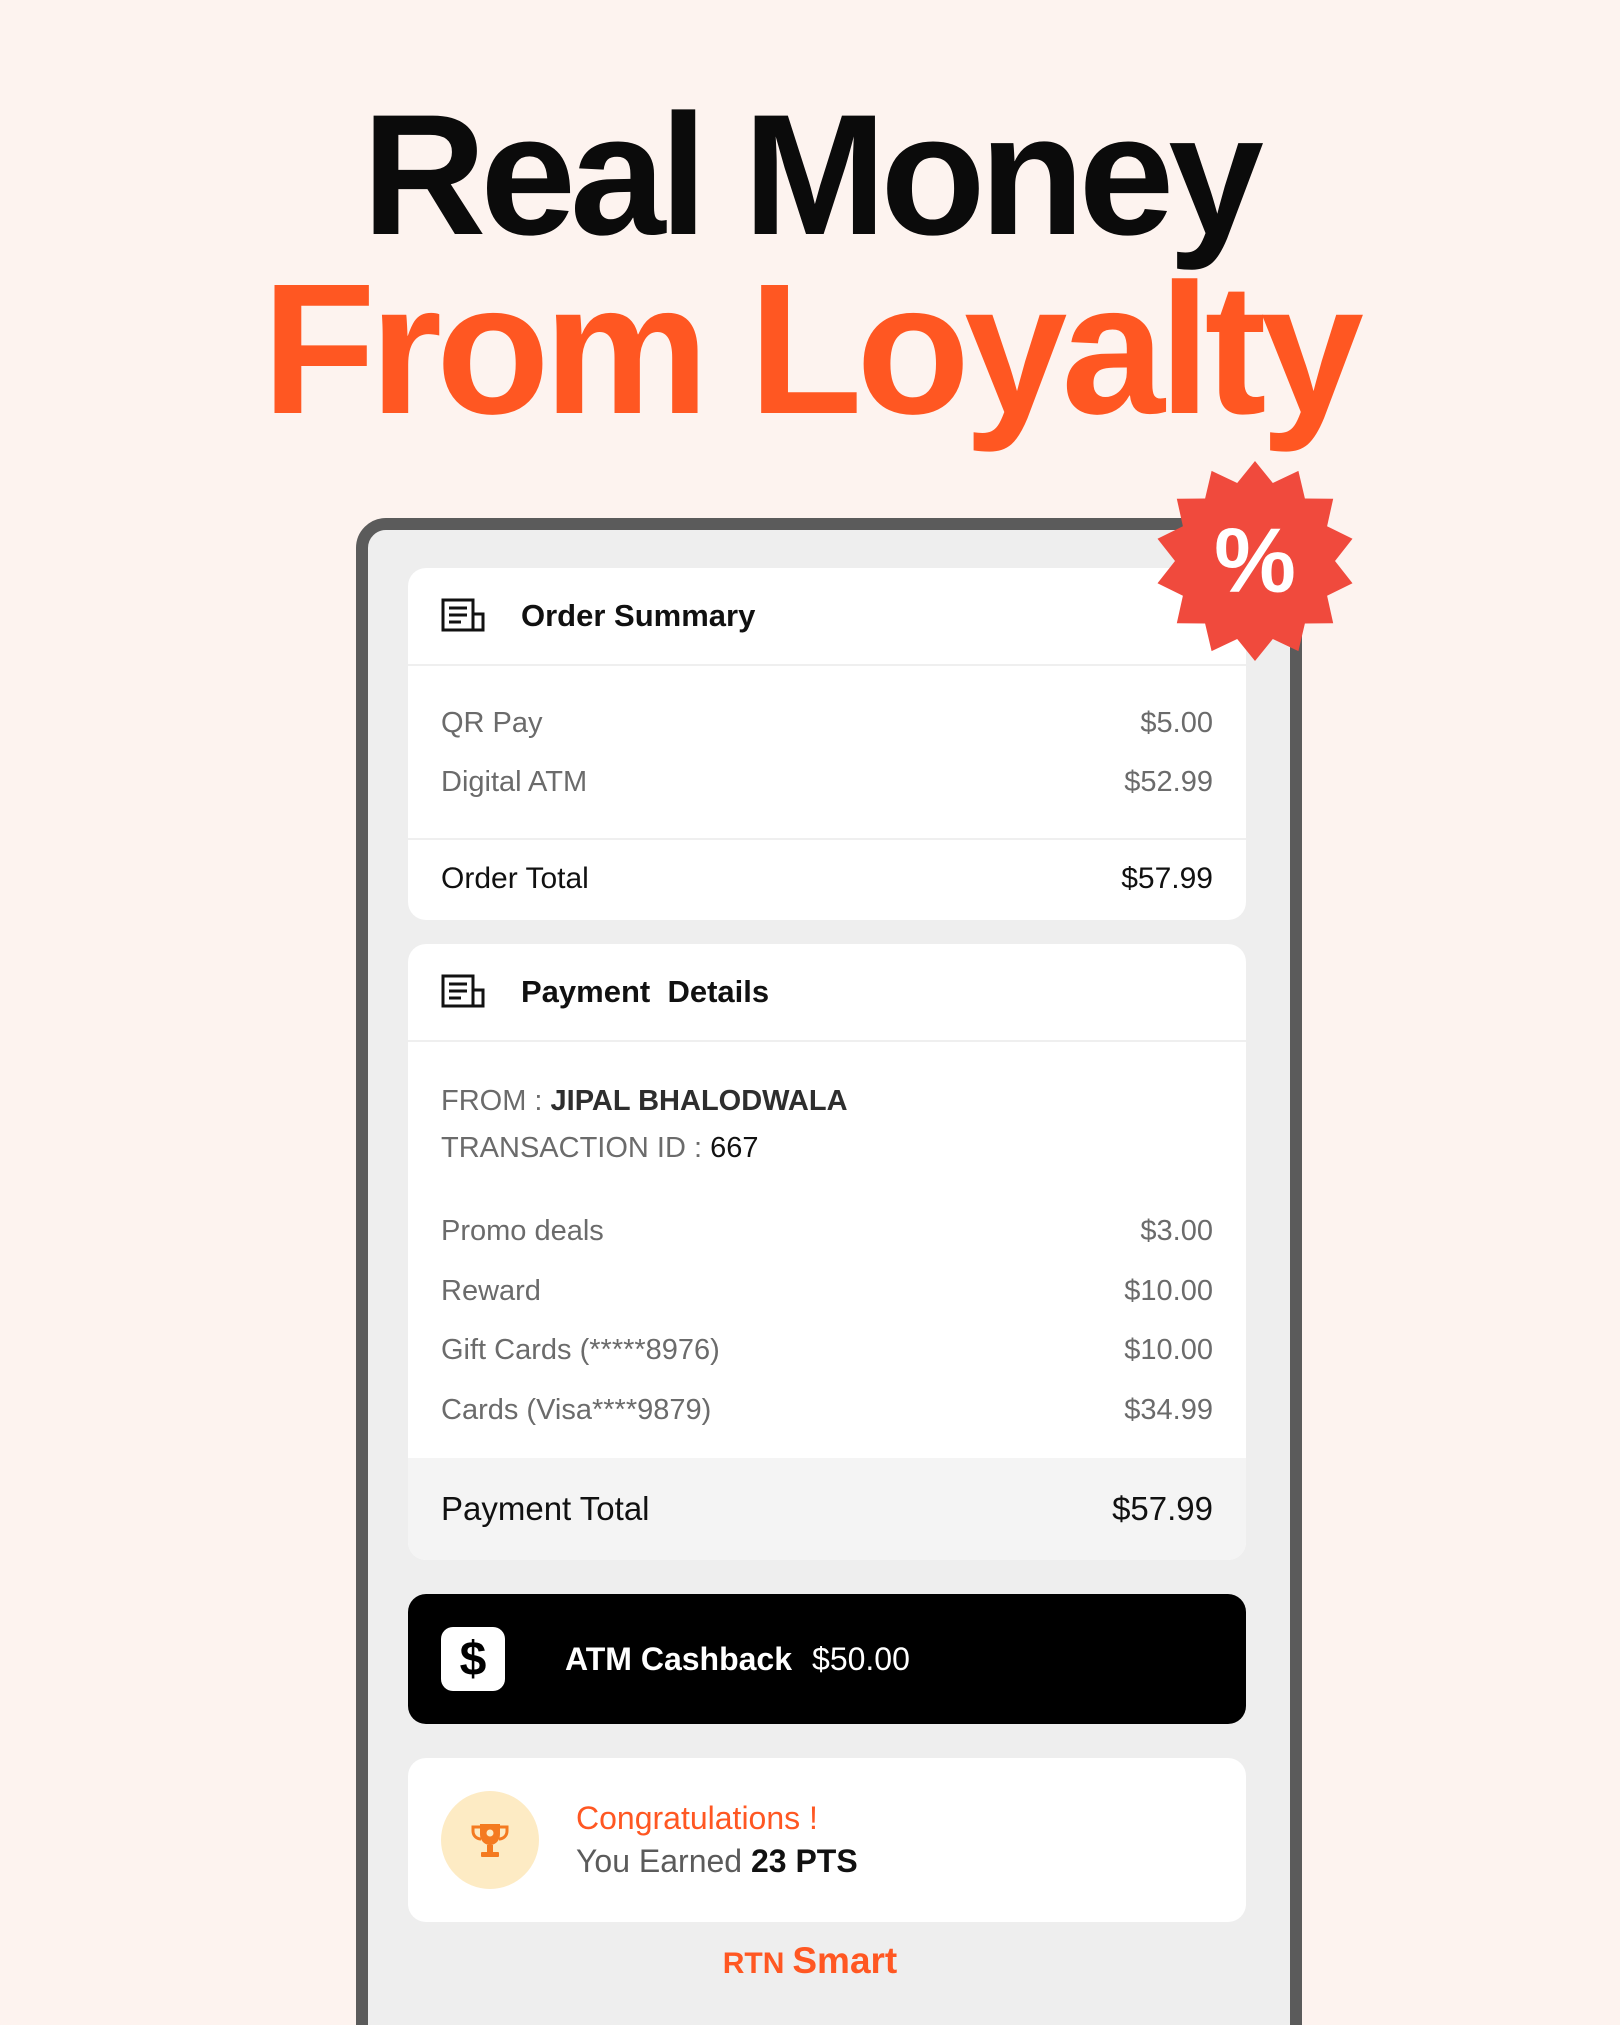  I want to click on from-value: JIPAL BHALODWALA, so click(699, 1101).